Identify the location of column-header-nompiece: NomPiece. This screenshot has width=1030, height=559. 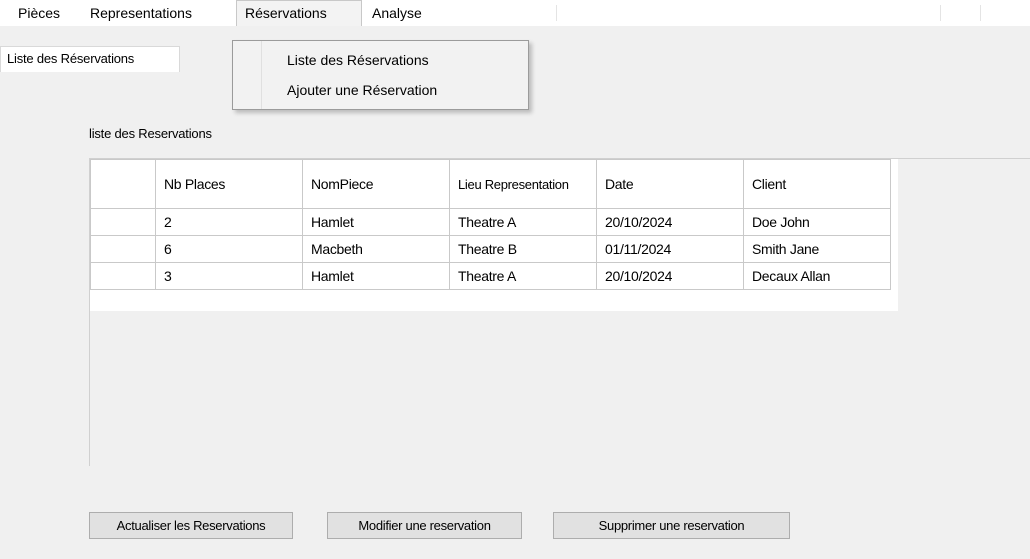
(376, 184).